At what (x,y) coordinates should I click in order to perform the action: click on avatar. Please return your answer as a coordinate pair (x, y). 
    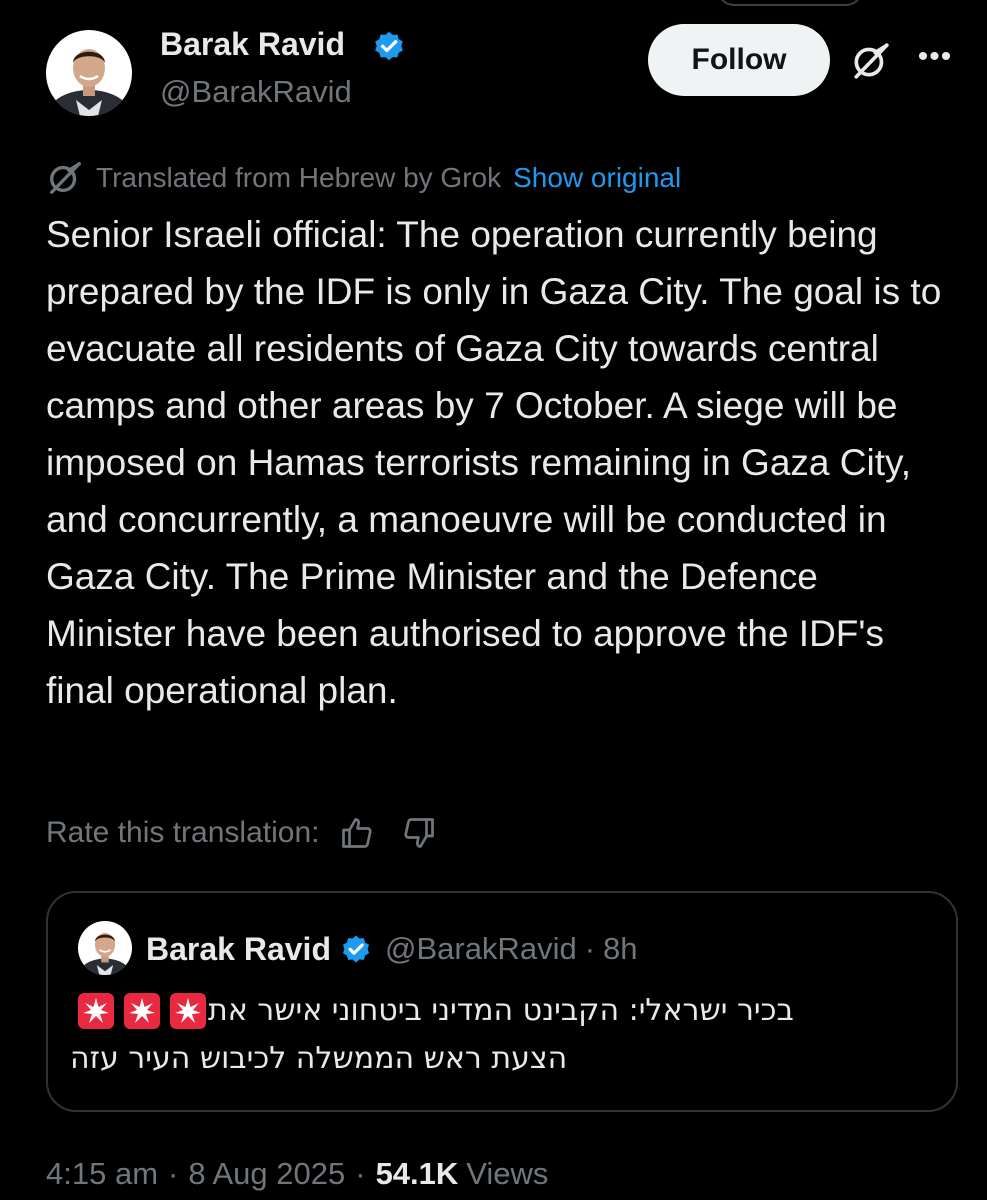
    Looking at the image, I should click on (89, 73).